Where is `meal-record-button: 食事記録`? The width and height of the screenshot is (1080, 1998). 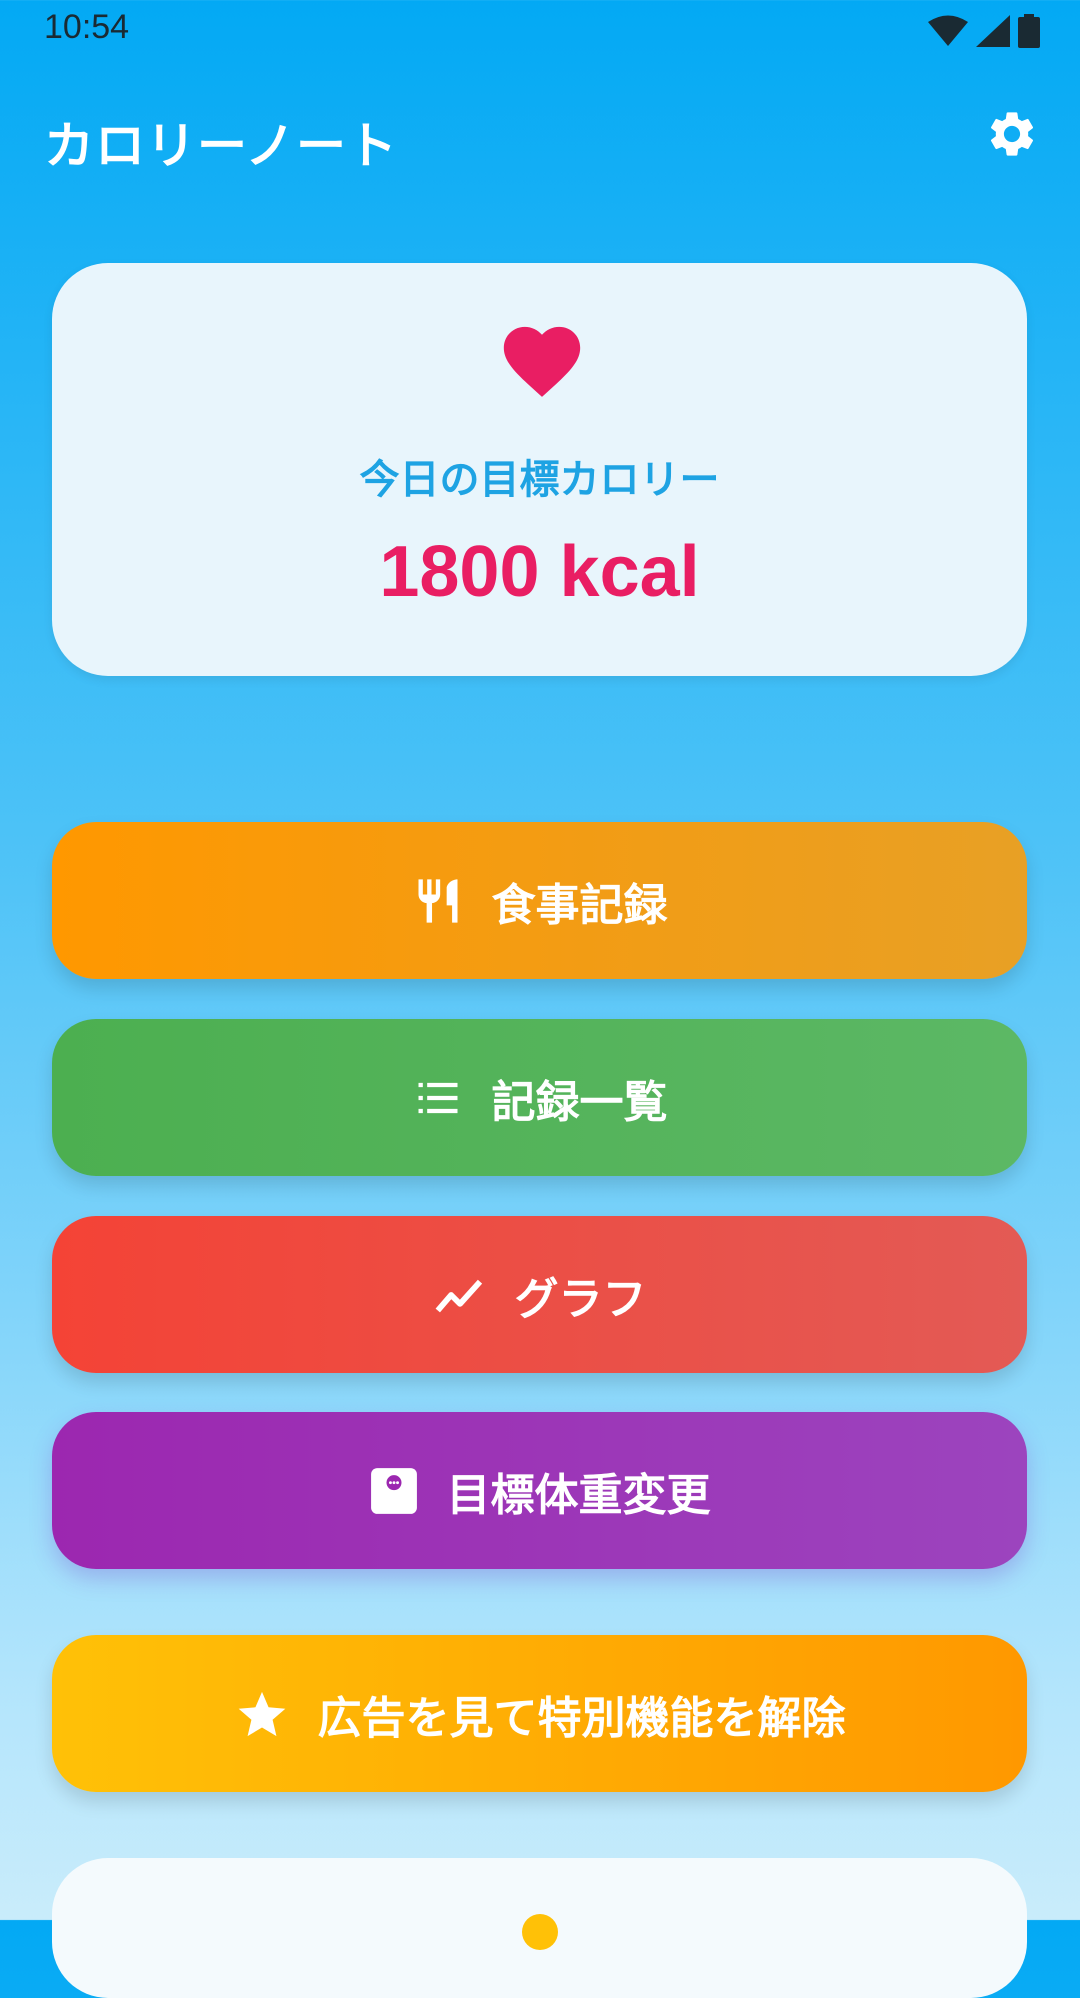
meal-record-button: 食事記録 is located at coordinates (539, 900).